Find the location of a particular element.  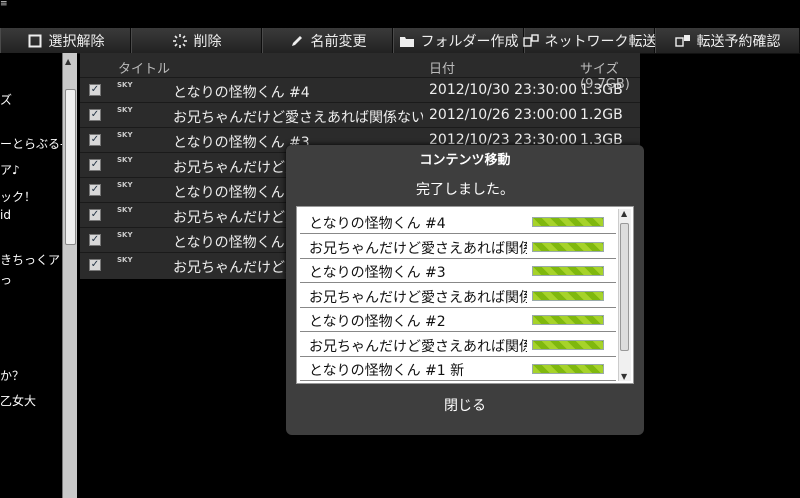

transfer-reservation-button: 転送予約確認 is located at coordinates (727, 40).